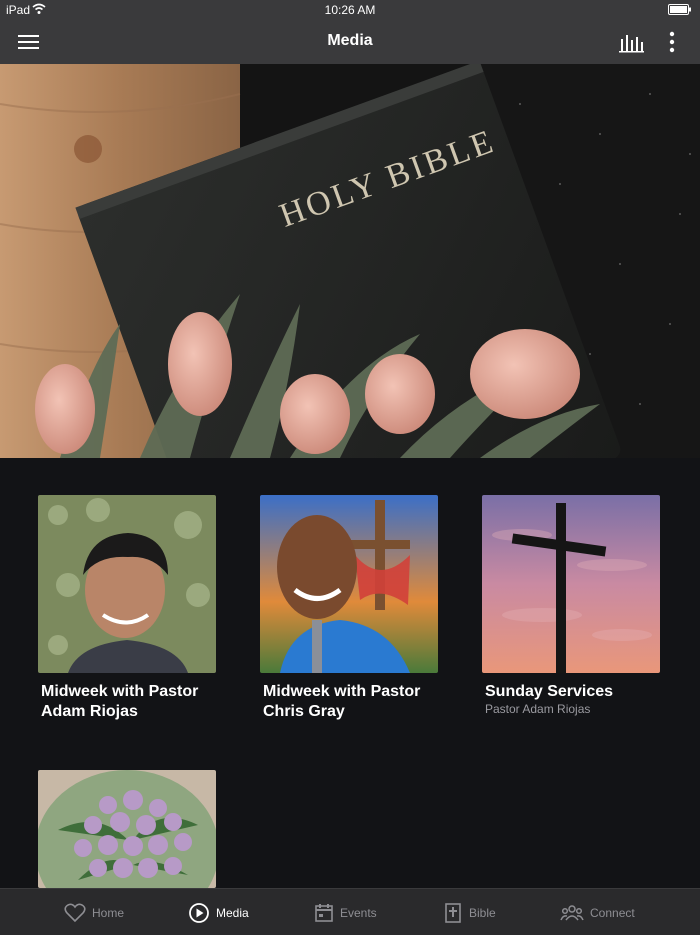 Image resolution: width=700 pixels, height=935 pixels. Describe the element at coordinates (572, 913) in the screenshot. I see `people-icon` at that location.